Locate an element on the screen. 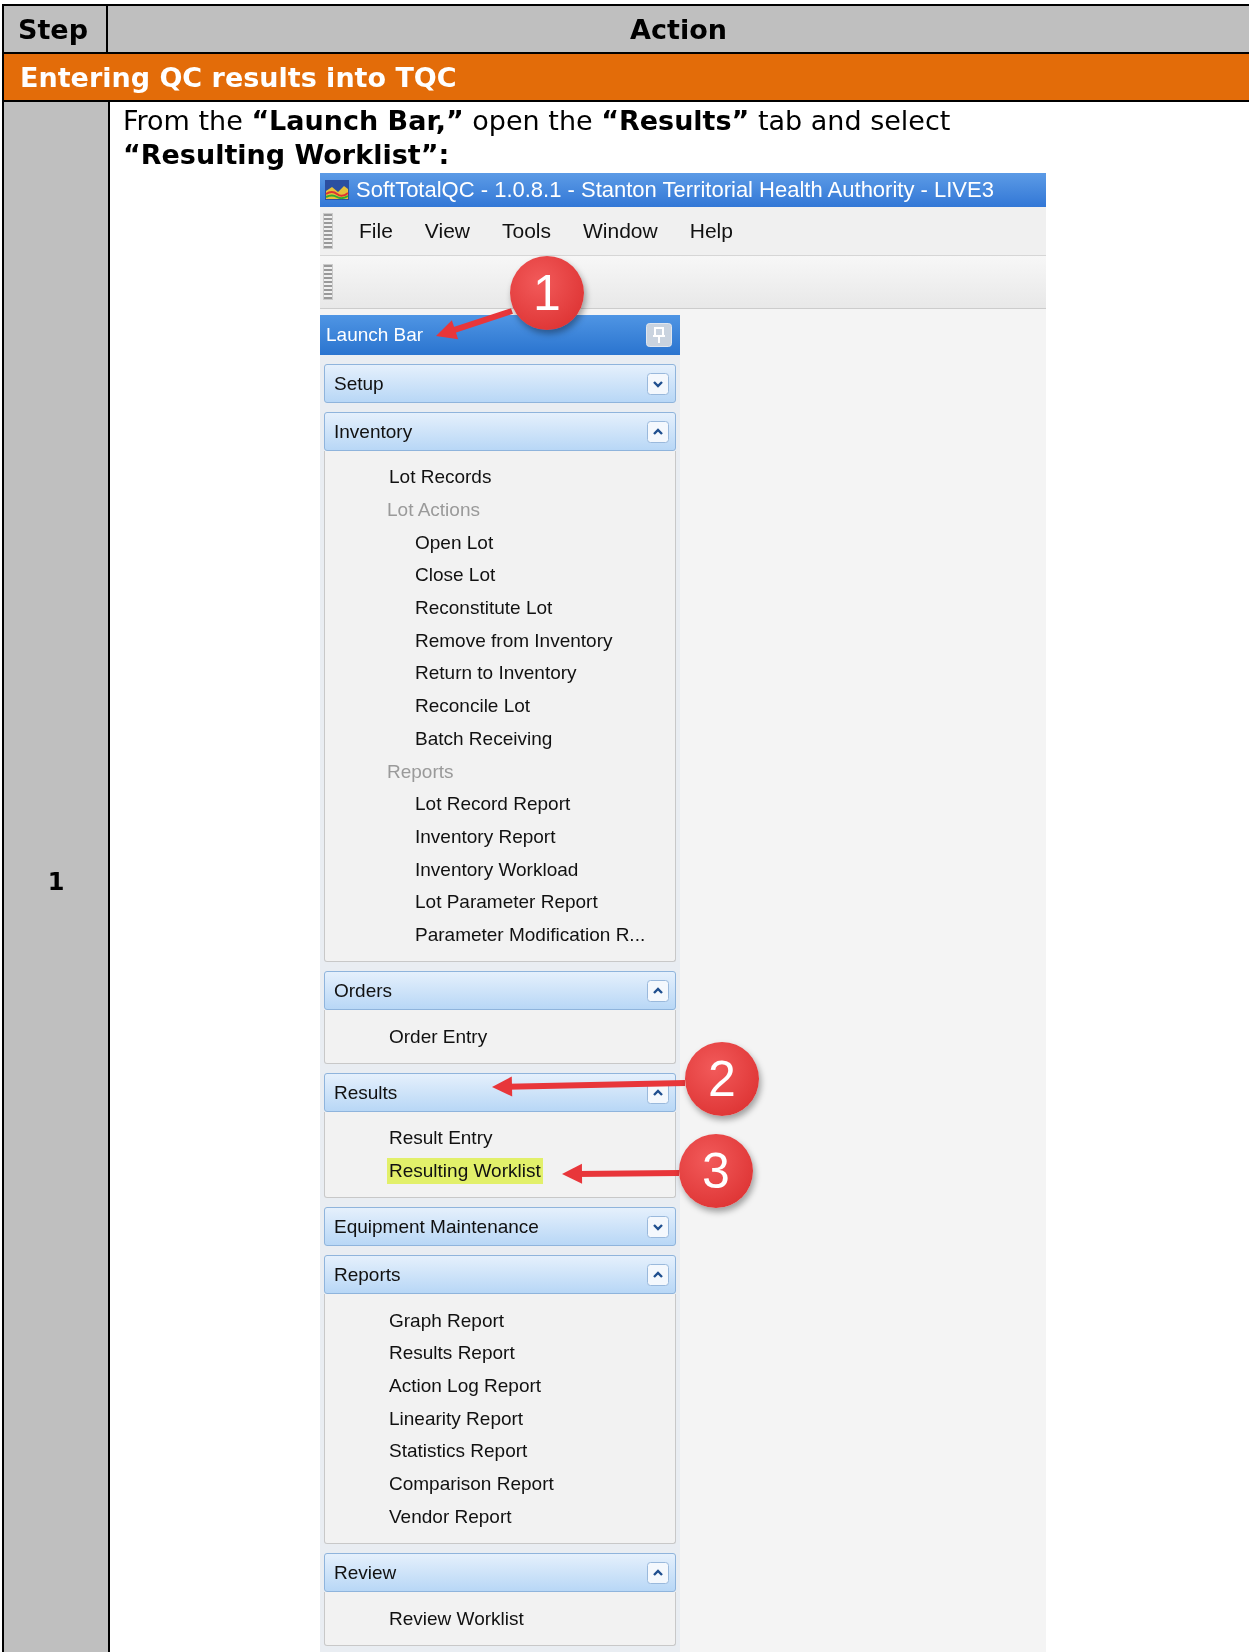 This screenshot has height=1652, width=1249. launch-link: Lot Records is located at coordinates (440, 477).